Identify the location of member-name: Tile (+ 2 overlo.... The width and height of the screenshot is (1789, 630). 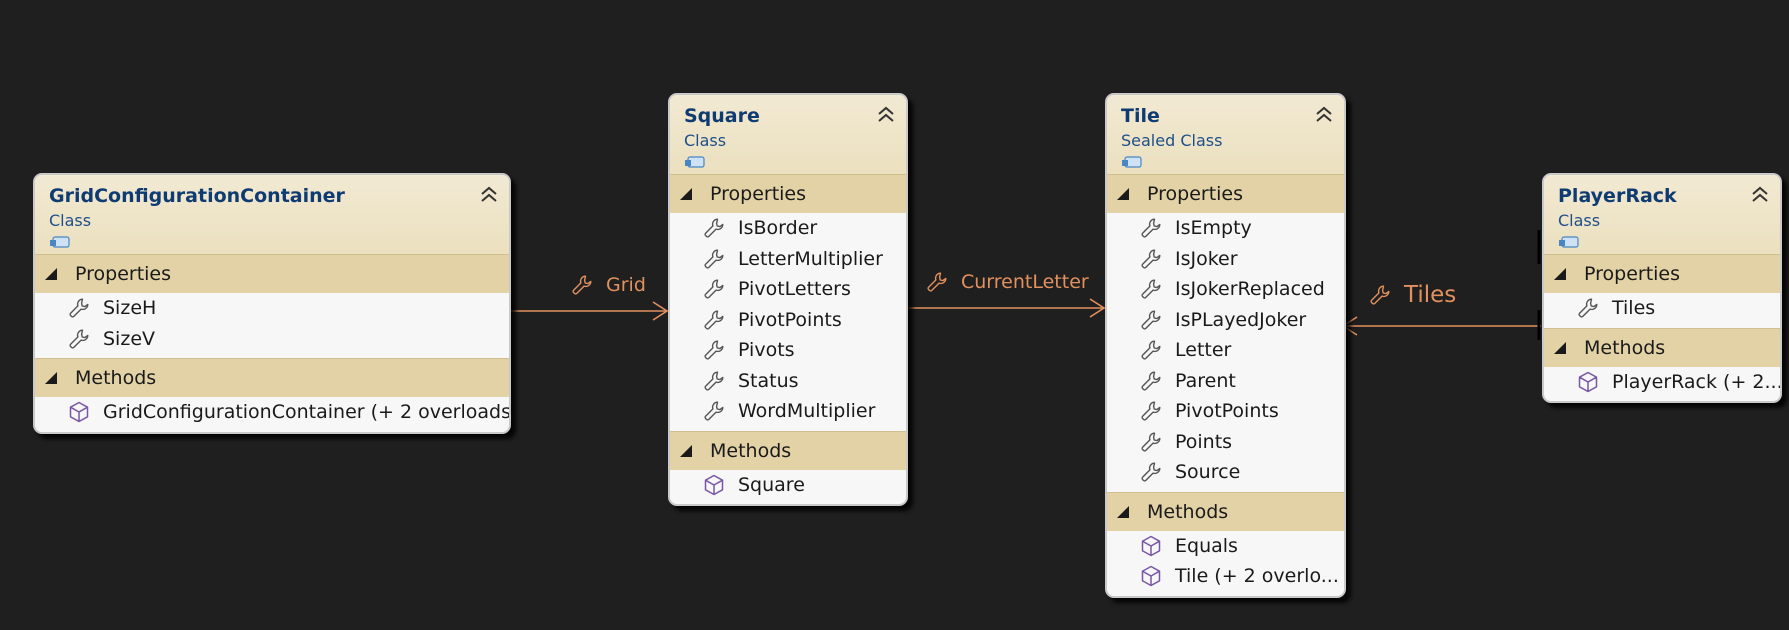
(1257, 576).